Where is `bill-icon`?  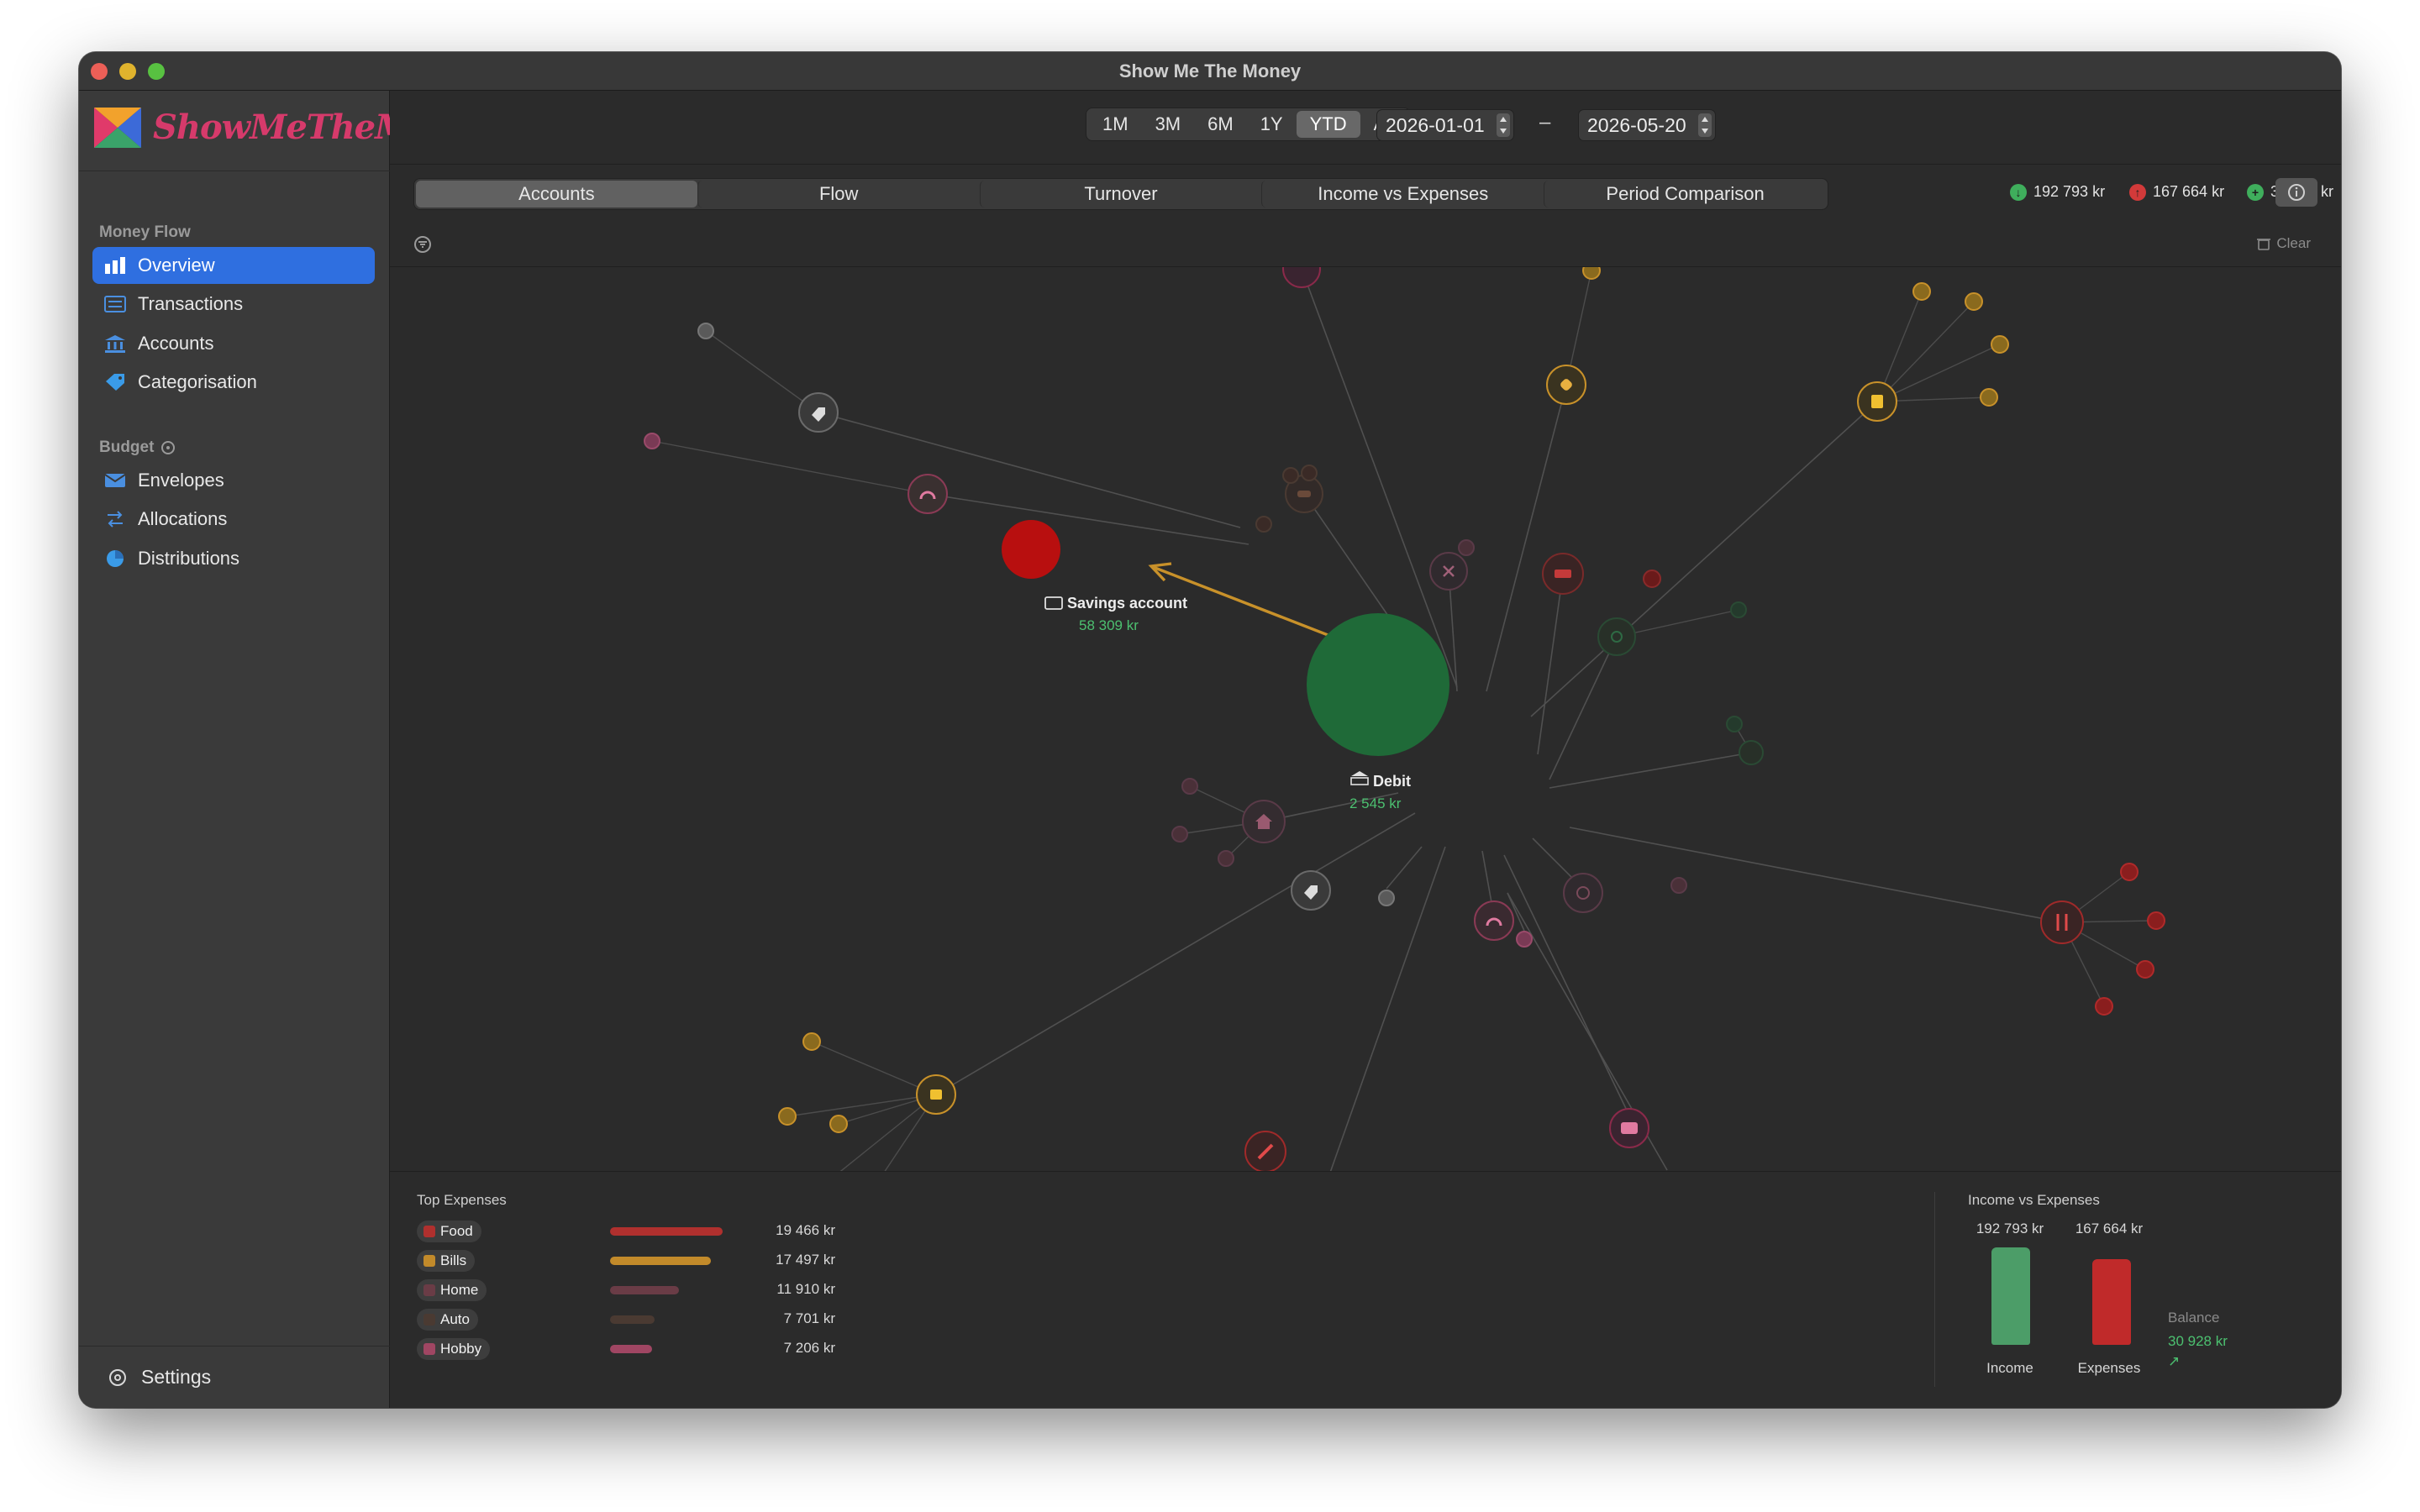
bill-icon is located at coordinates (936, 1094).